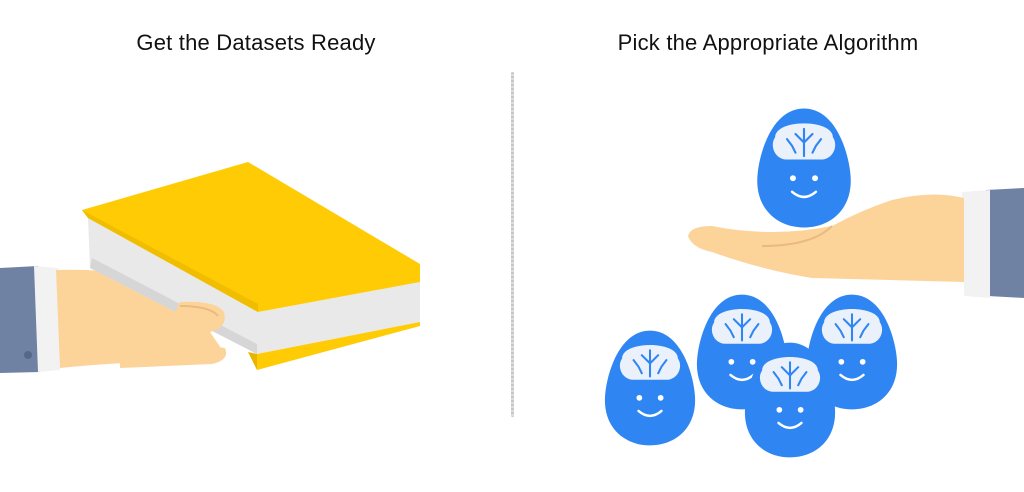 The width and height of the screenshot is (1024, 492). I want to click on cuff-right, so click(976, 244).